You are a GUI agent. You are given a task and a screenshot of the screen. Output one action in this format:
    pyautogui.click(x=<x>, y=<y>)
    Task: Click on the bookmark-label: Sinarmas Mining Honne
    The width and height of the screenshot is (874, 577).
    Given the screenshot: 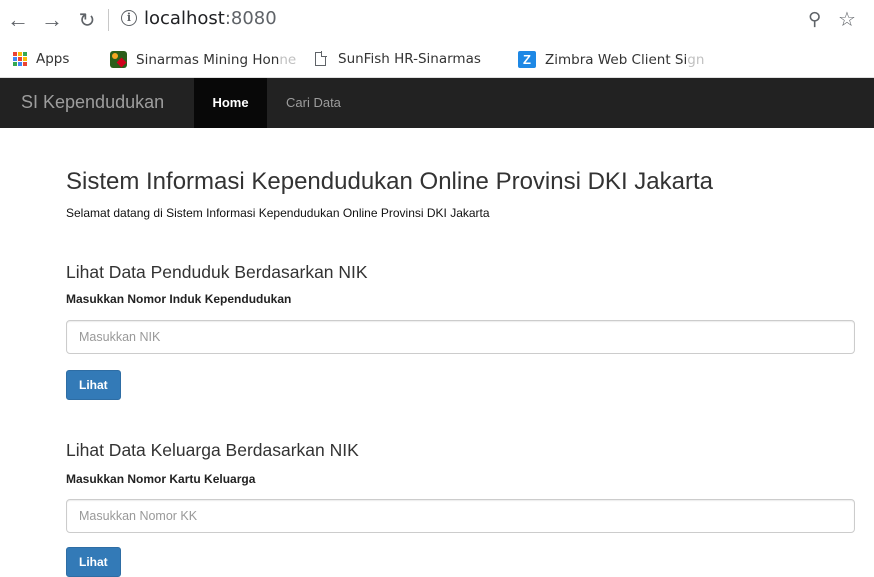 What is the action you would take?
    pyautogui.click(x=216, y=59)
    